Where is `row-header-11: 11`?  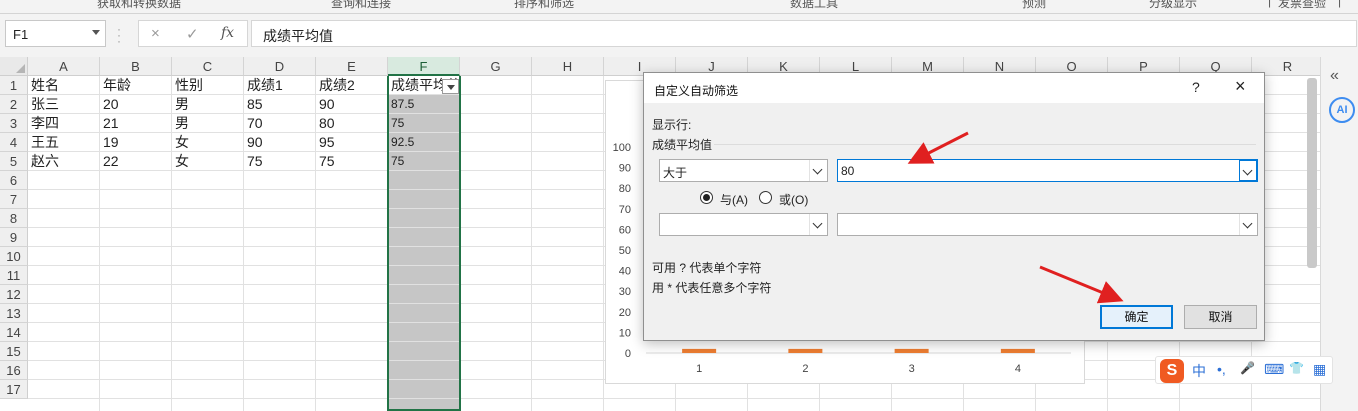
row-header-11: 11 is located at coordinates (14, 275).